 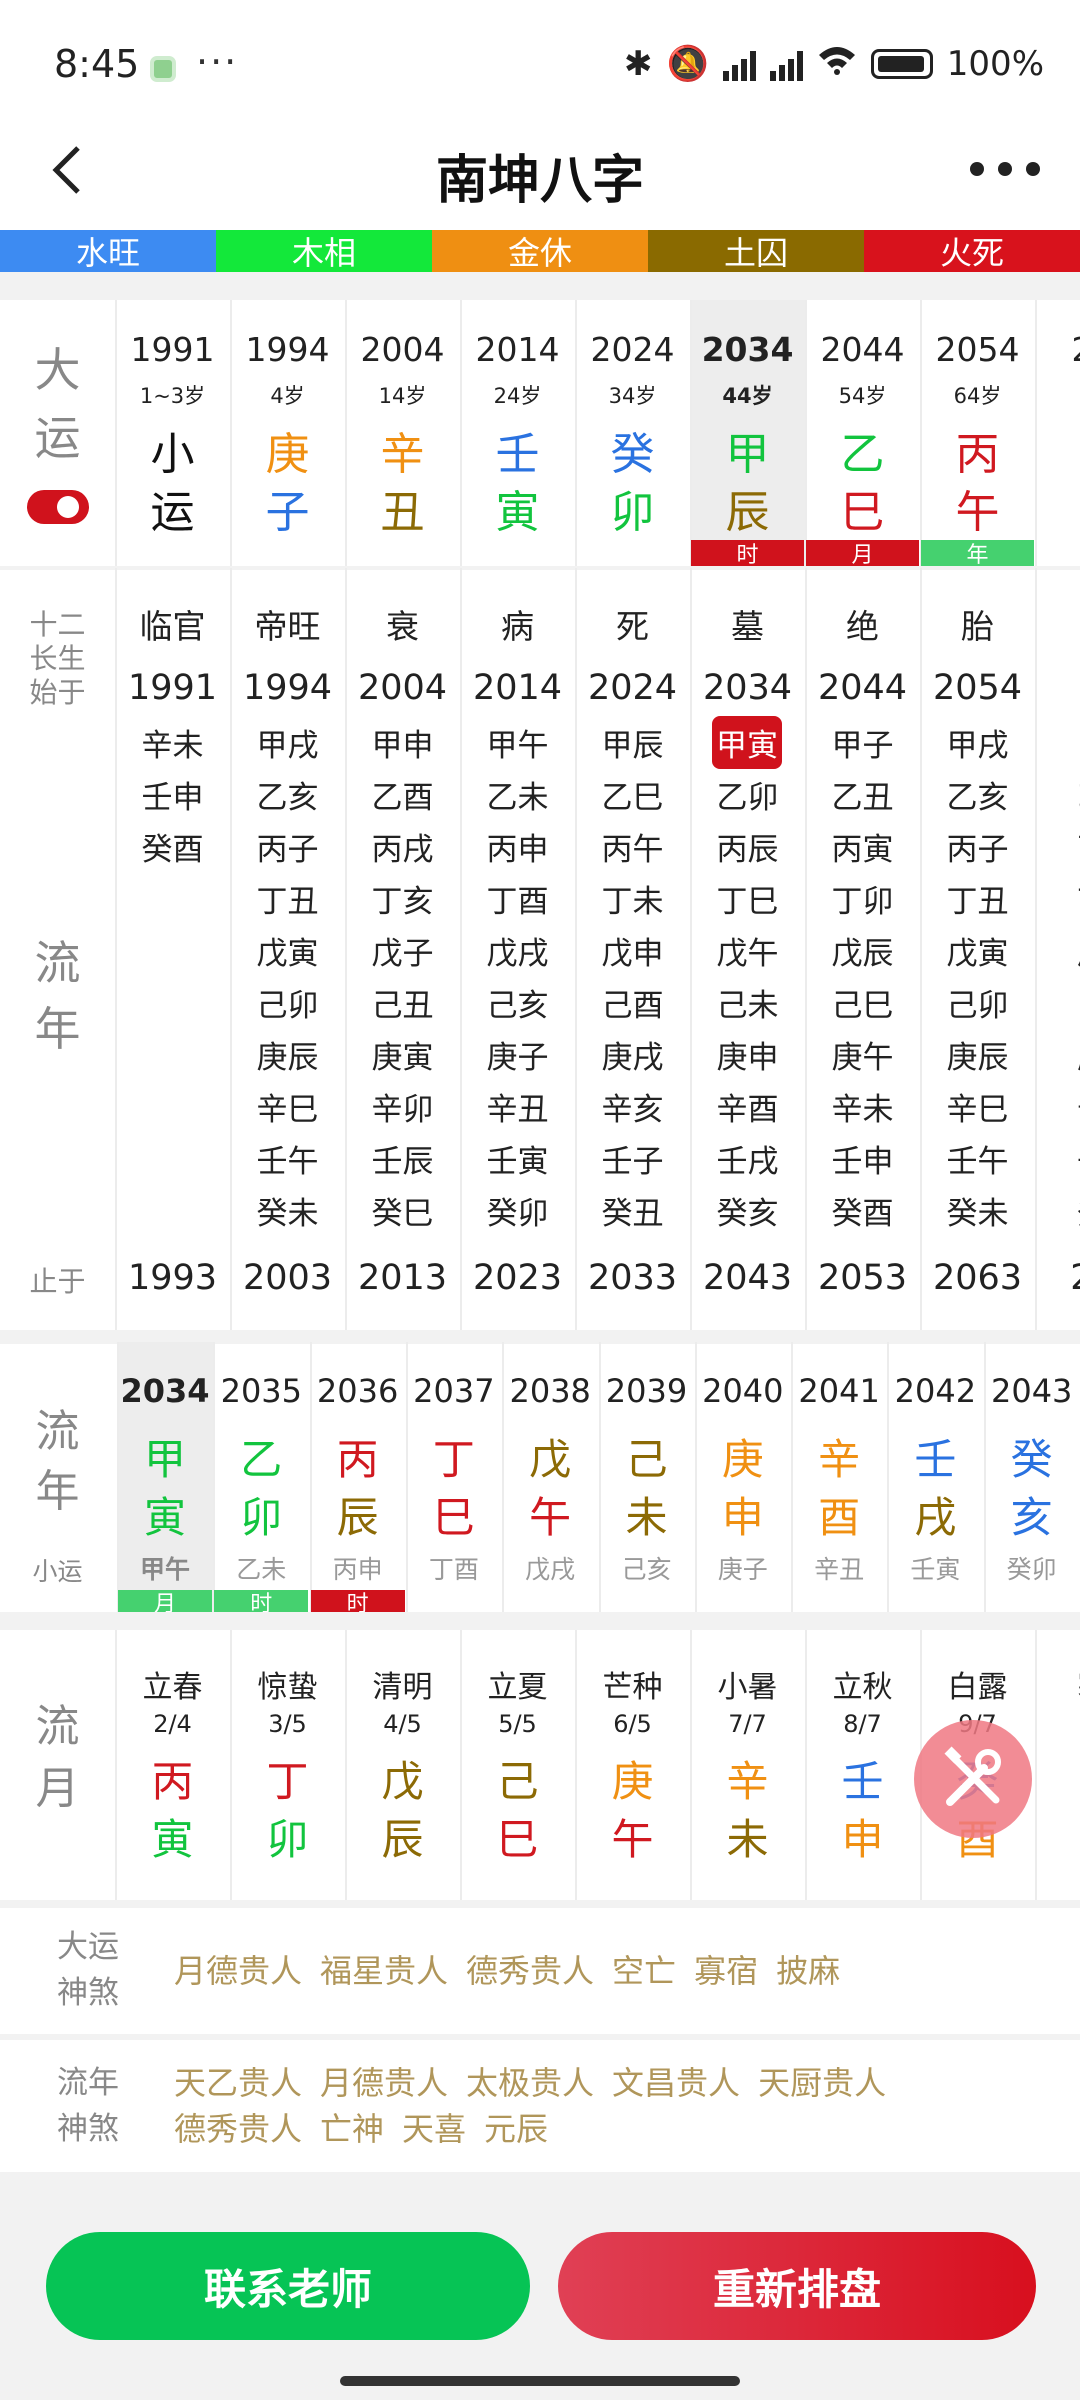 I want to click on liunian-ganzhi: 癸巳, so click(x=402, y=1210).